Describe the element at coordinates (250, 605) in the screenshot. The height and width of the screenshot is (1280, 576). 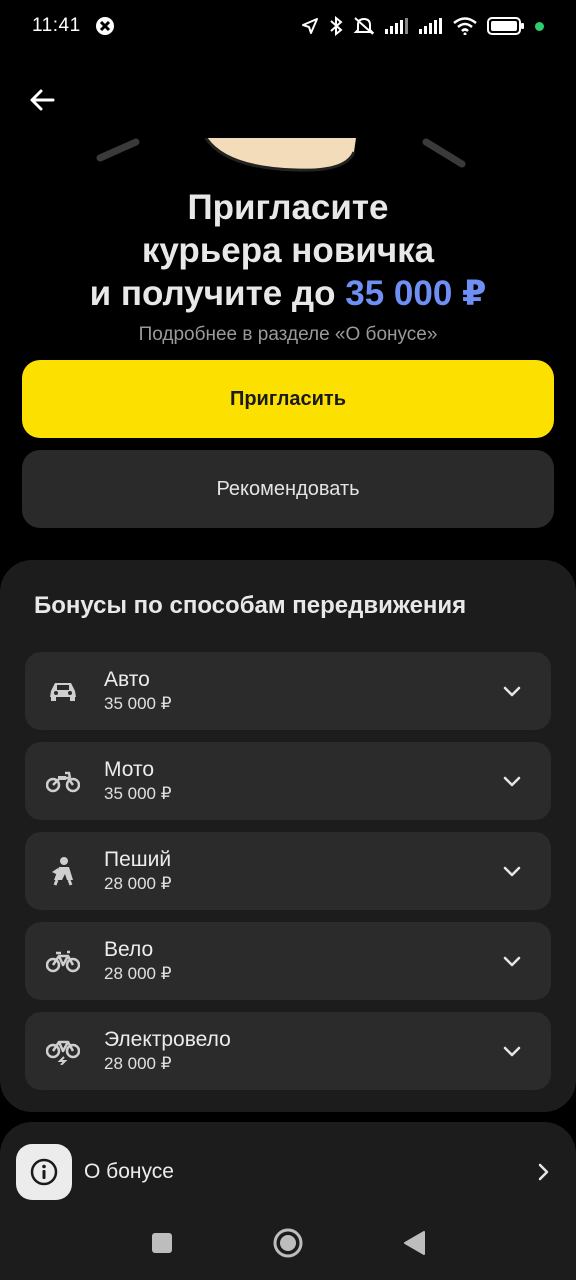
I see `bonuses-heading: Бонусы по способам передвижения` at that location.